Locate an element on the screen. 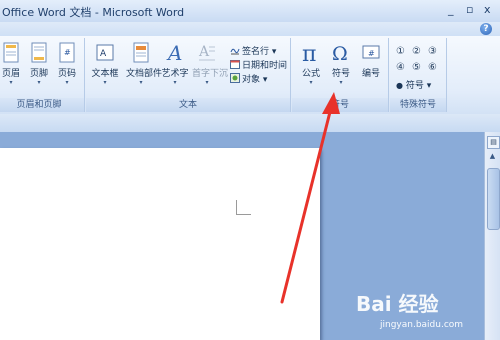  wordart-icon: A is located at coordinates (174, 53).